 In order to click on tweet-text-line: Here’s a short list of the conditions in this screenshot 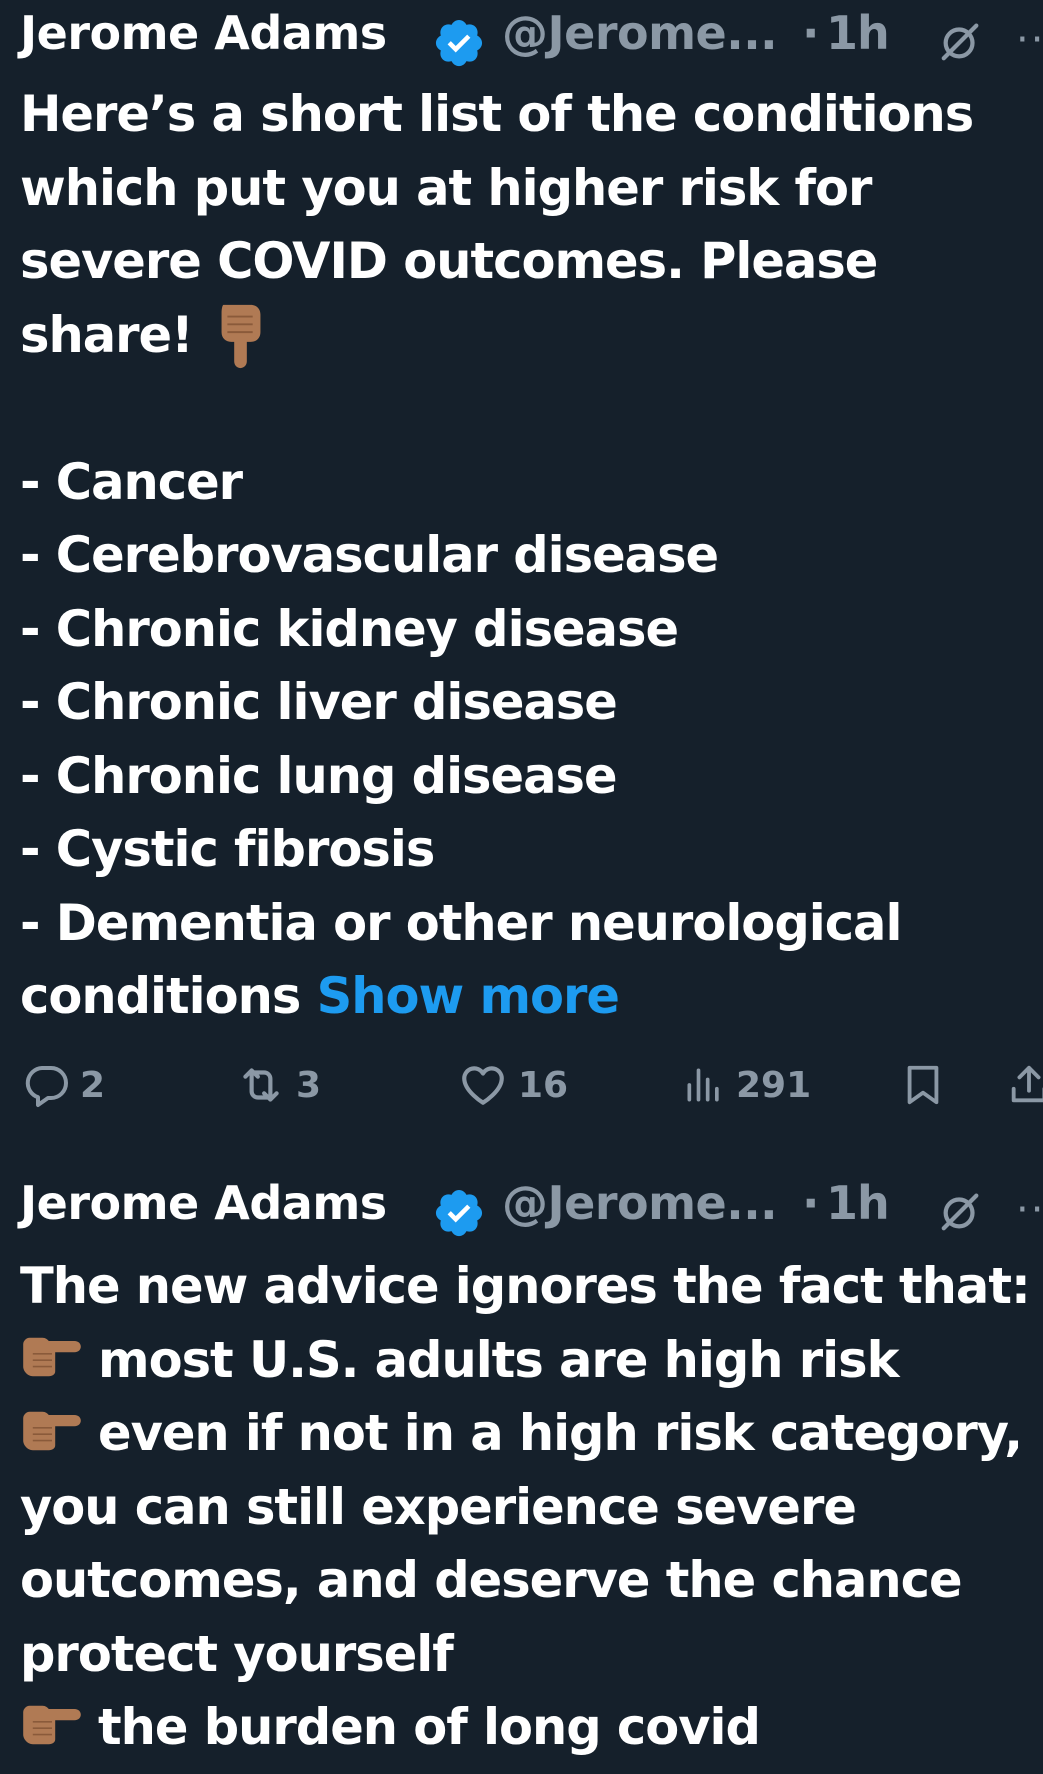, I will do `click(497, 114)`.